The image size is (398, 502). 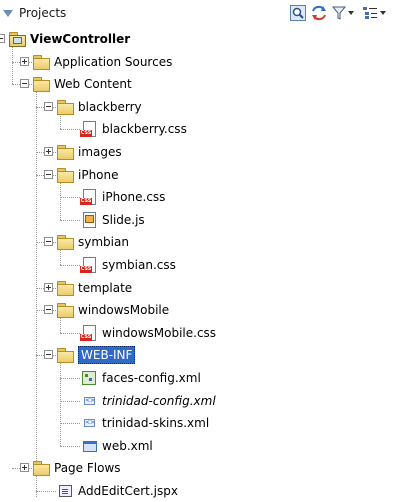 I want to click on tree-item-label: trinidad-config.xml, so click(x=159, y=400).